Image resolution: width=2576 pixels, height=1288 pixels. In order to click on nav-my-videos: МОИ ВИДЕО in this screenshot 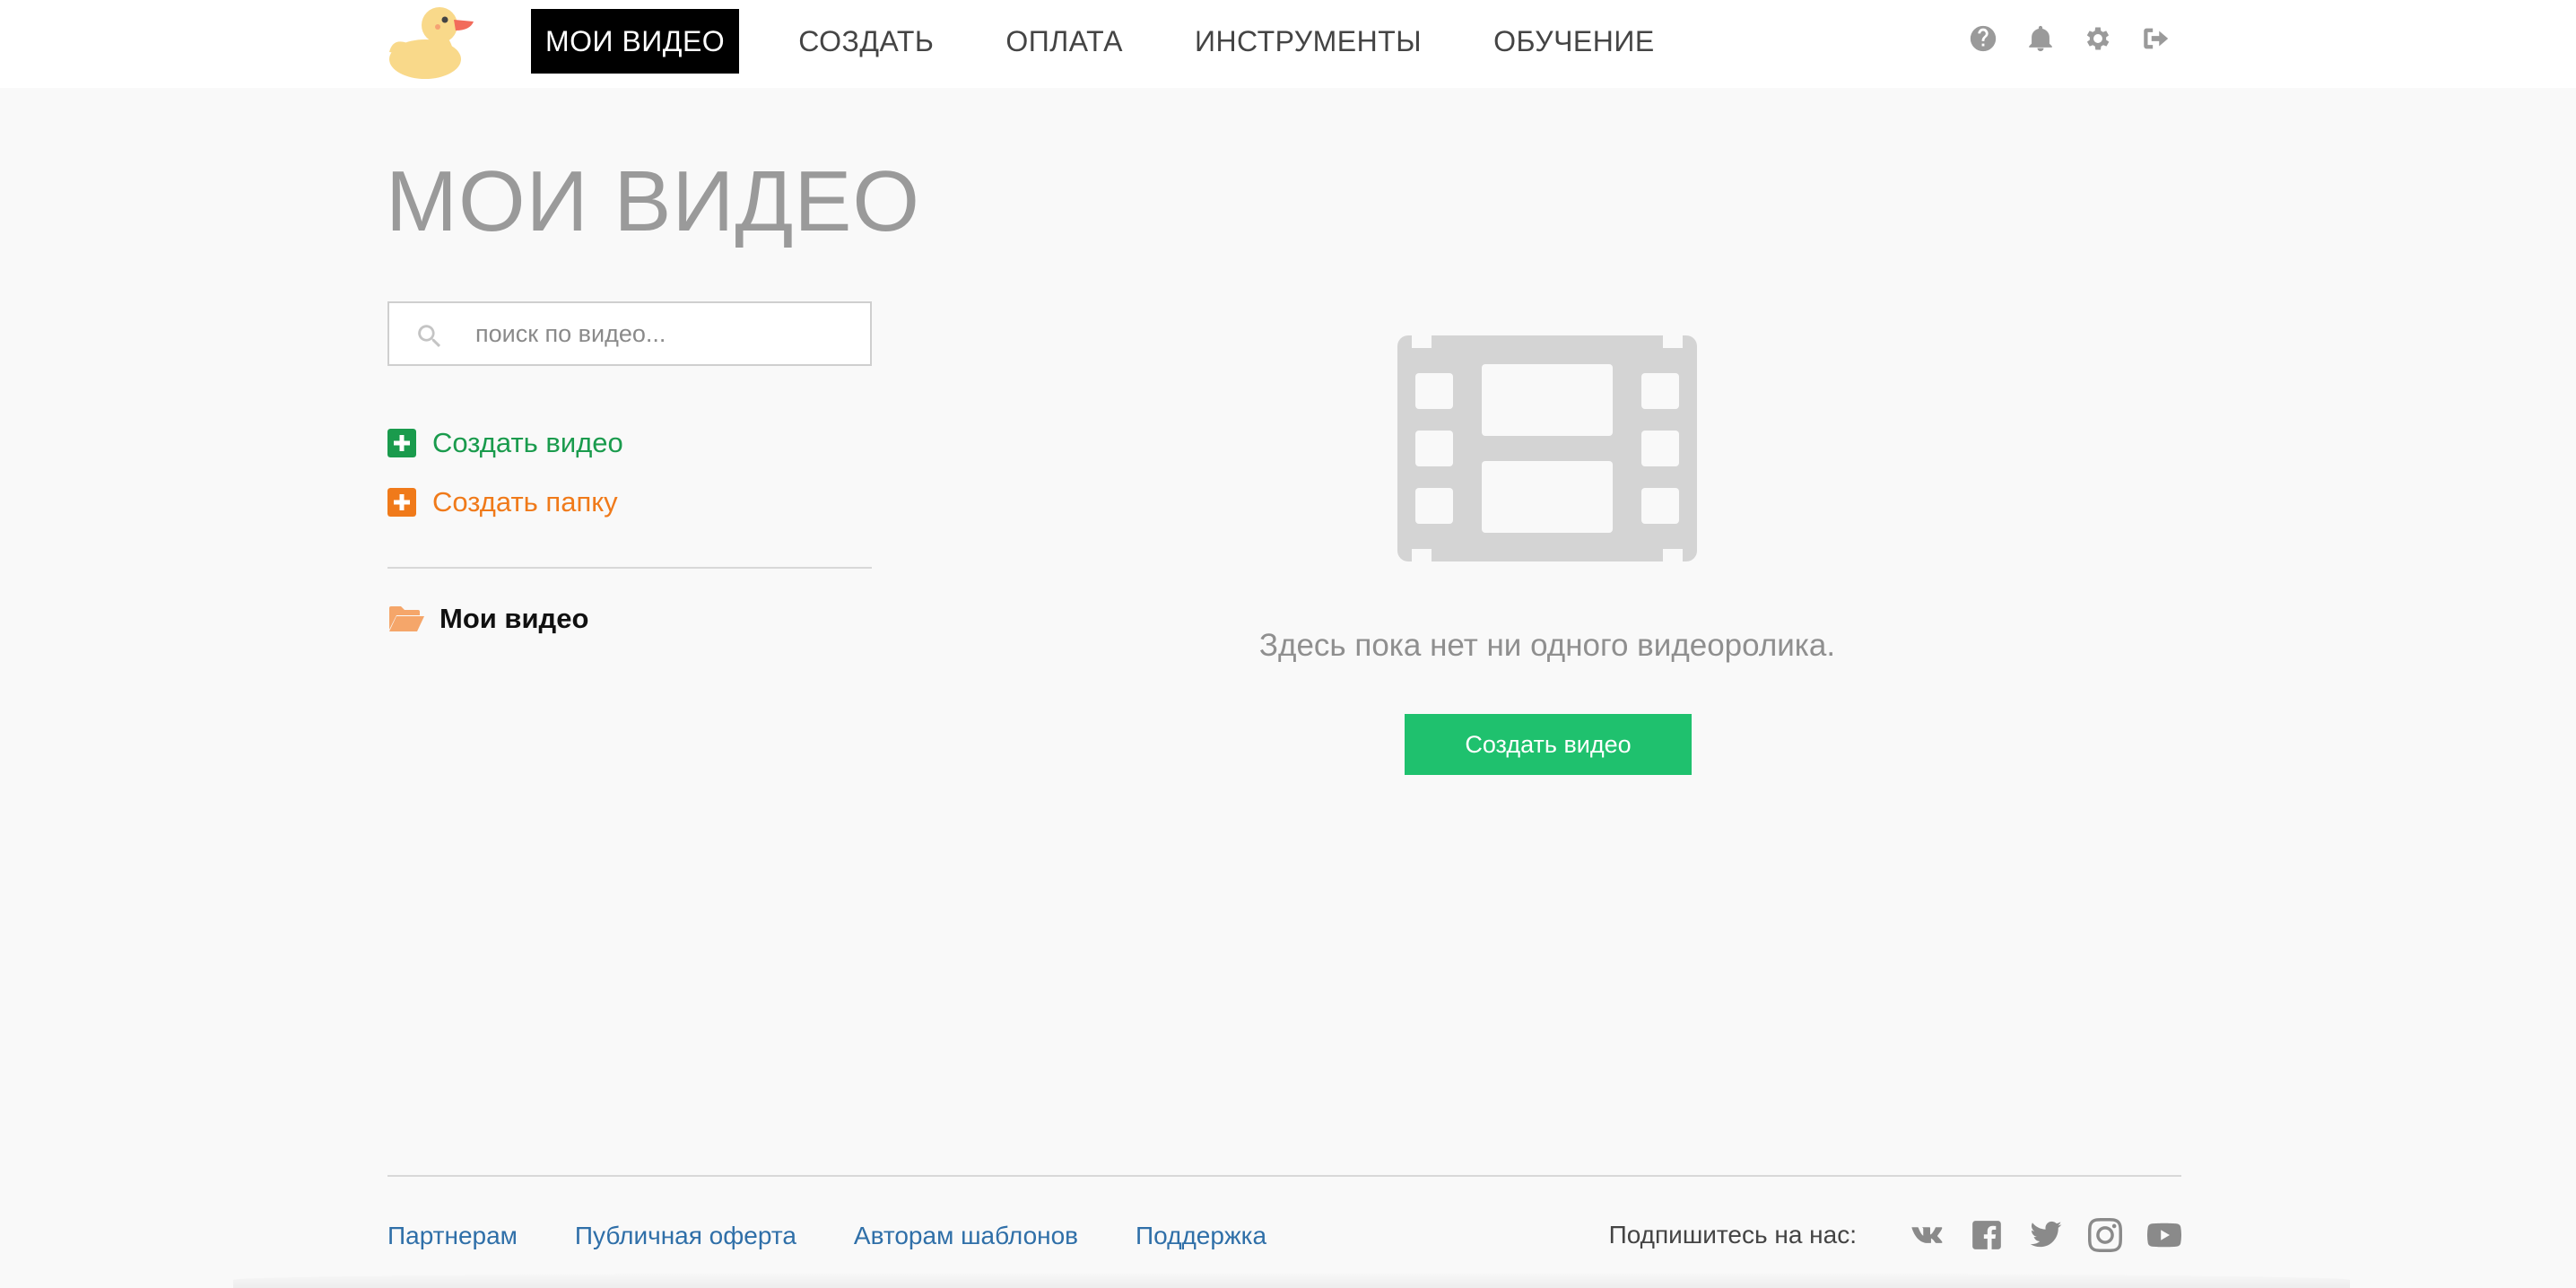, I will do `click(635, 41)`.